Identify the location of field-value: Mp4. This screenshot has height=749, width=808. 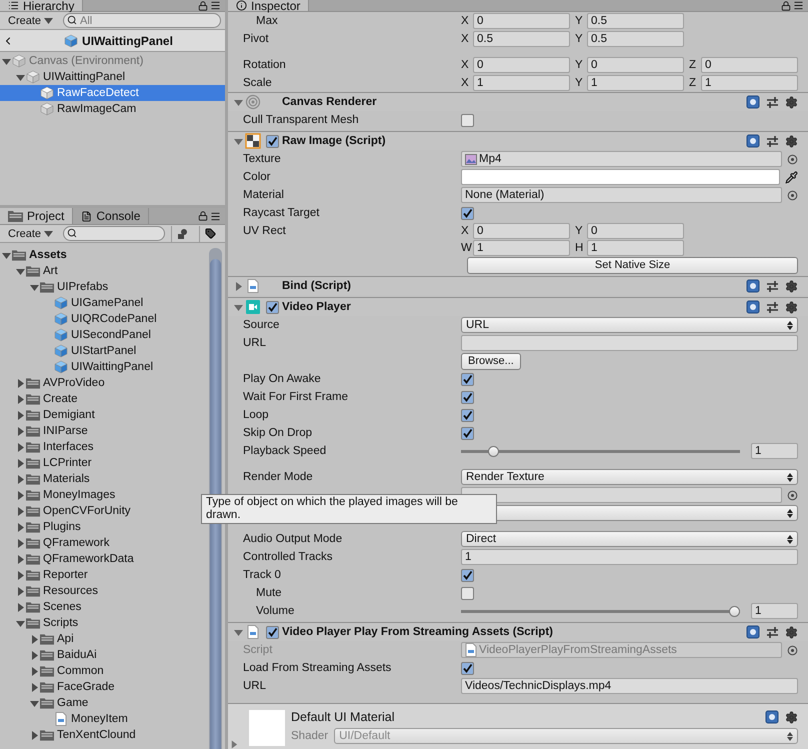
(490, 159).